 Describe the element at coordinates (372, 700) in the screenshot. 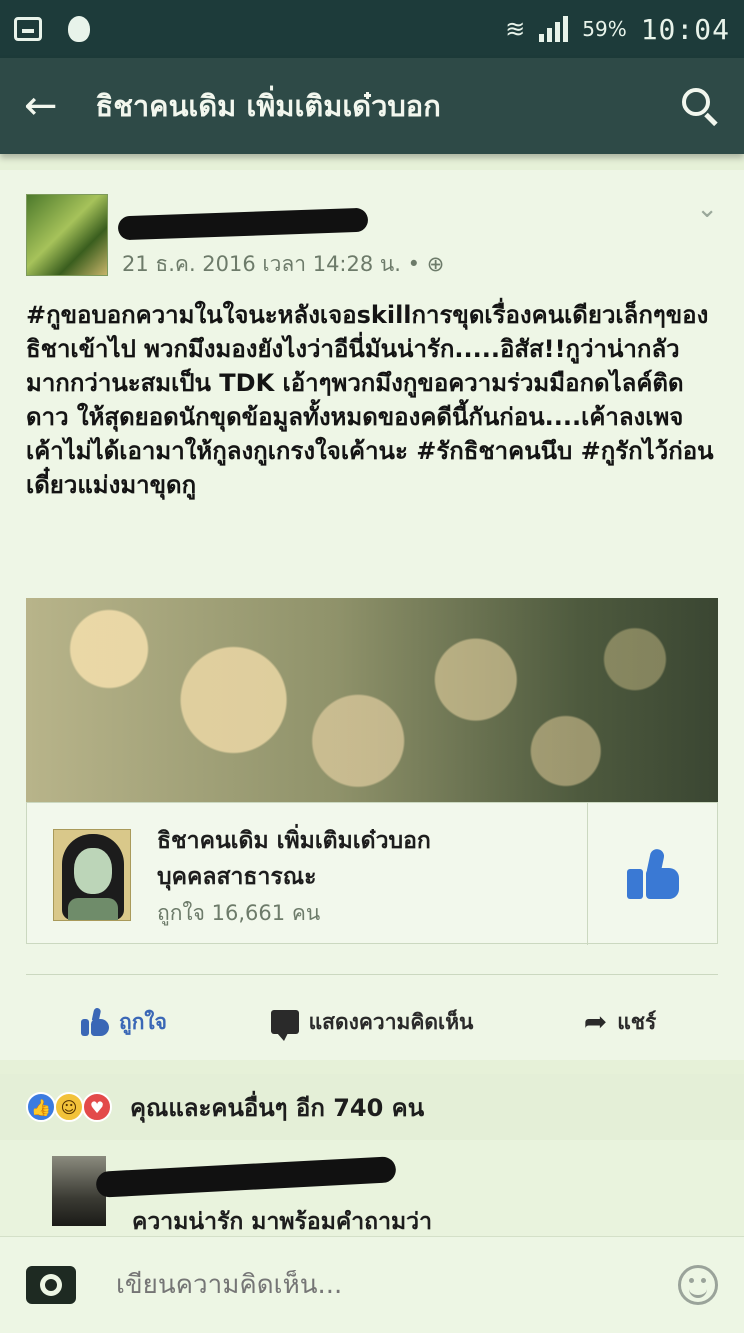

I see `page-cover-image` at that location.